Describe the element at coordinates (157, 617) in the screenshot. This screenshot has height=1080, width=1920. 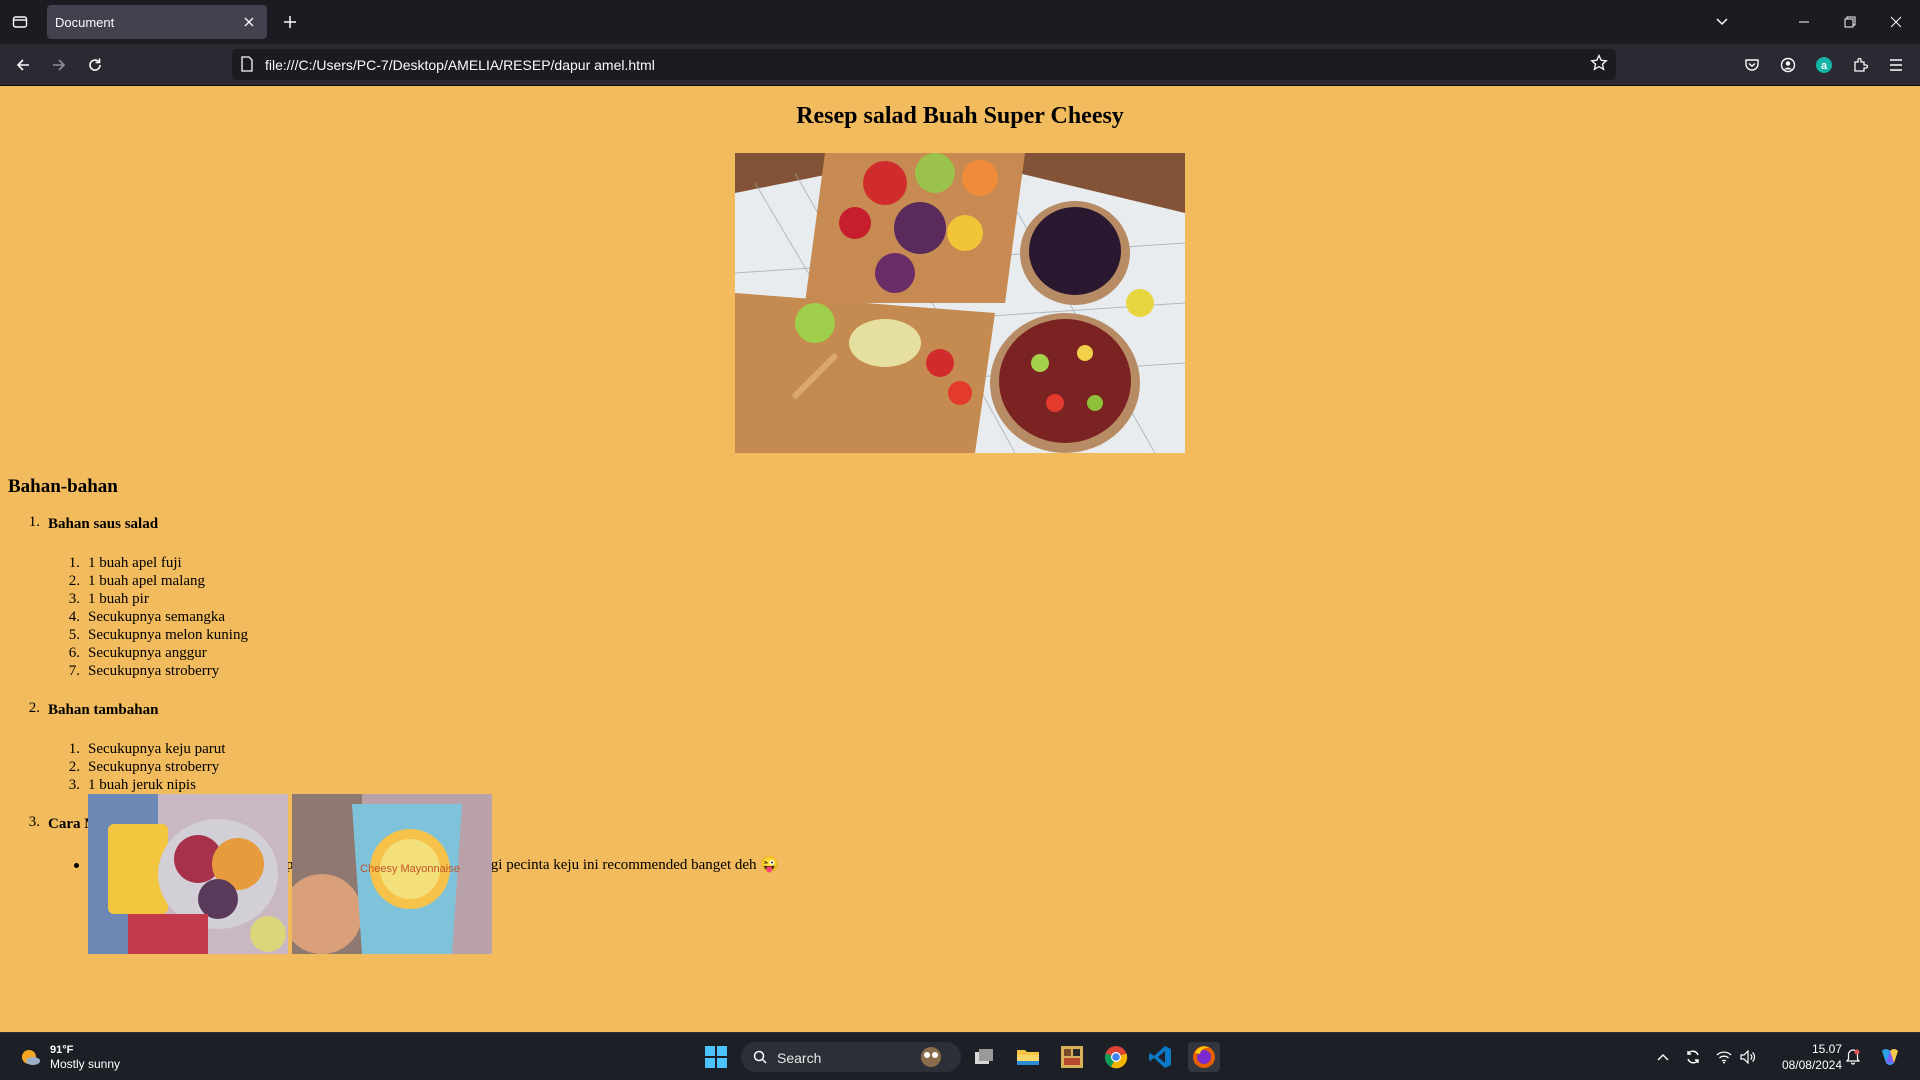
I see `item-text: Secukupnya semangka` at that location.